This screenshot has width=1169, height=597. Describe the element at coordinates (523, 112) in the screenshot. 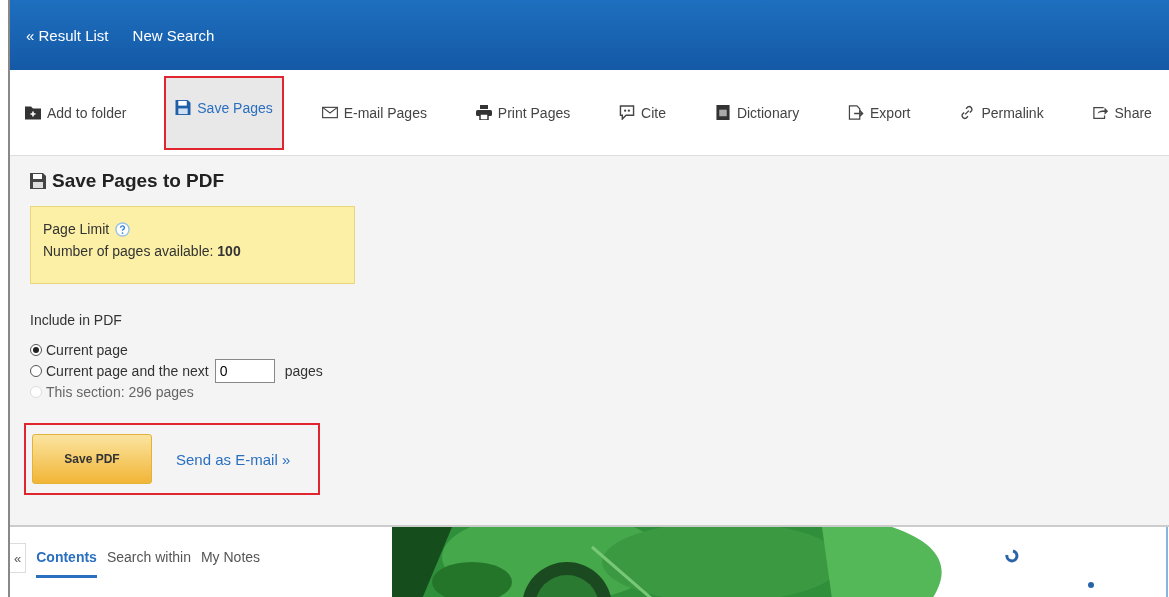

I see `toolbar-button: Print Pages` at that location.